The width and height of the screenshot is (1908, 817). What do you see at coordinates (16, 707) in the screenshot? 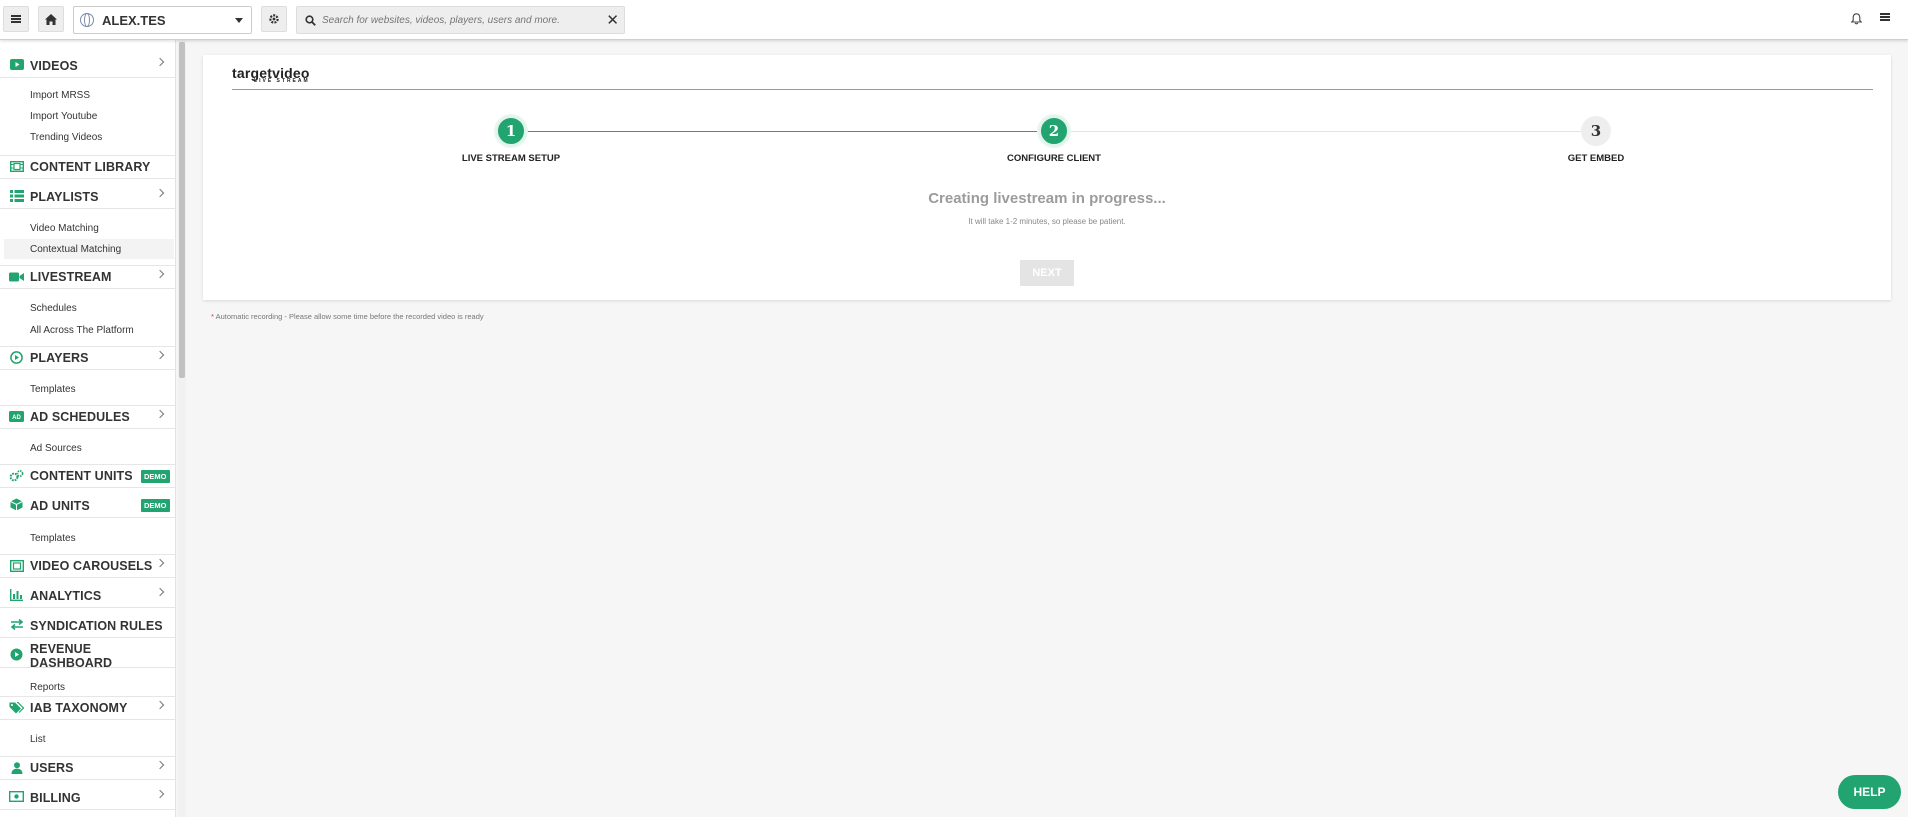
I see `tags-icon` at bounding box center [16, 707].